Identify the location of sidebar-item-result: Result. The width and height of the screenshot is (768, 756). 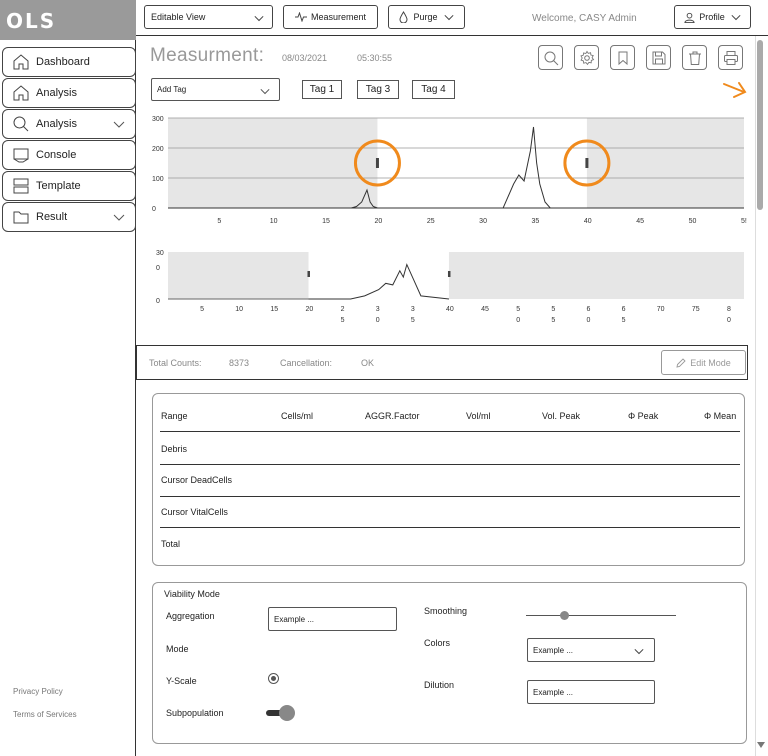
(69, 217).